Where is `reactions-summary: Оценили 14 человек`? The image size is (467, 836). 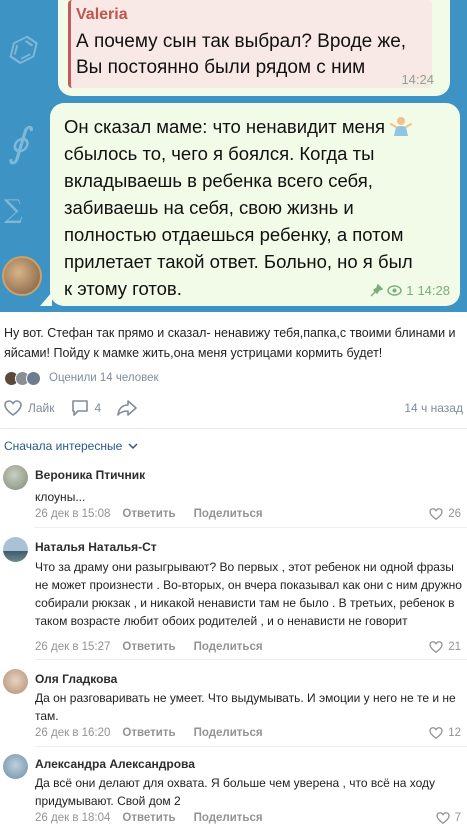 reactions-summary: Оценили 14 человек is located at coordinates (81, 378).